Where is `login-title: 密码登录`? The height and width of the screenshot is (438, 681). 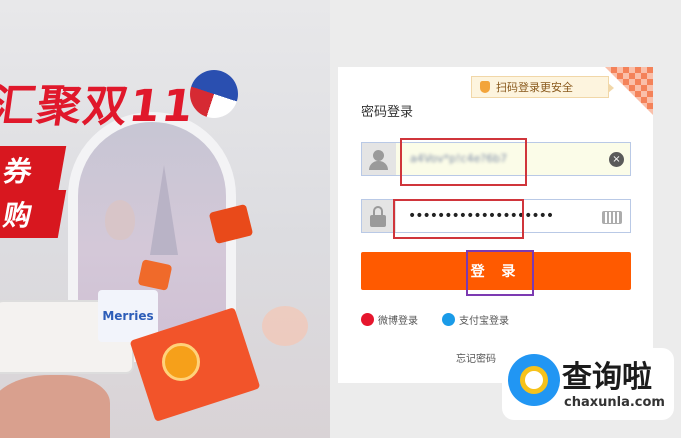 login-title: 密码登录 is located at coordinates (387, 112).